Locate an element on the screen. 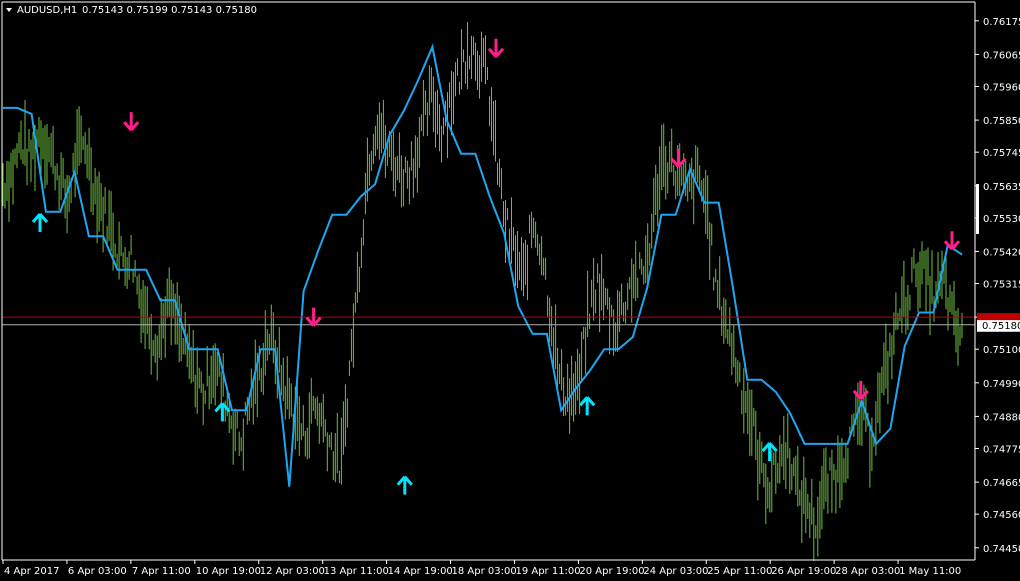 This screenshot has height=581, width=1020. current-price-label: 0.75180 is located at coordinates (1001, 326).